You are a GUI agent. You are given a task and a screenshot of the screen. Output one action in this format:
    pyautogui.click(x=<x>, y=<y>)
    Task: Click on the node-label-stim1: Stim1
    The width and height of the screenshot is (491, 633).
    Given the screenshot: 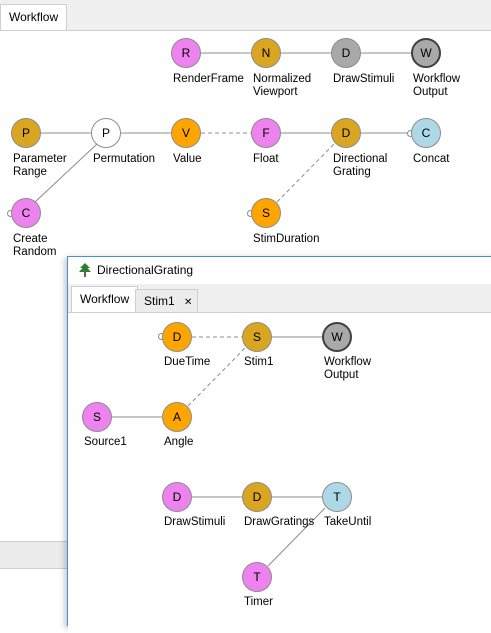 What is the action you would take?
    pyautogui.click(x=259, y=362)
    